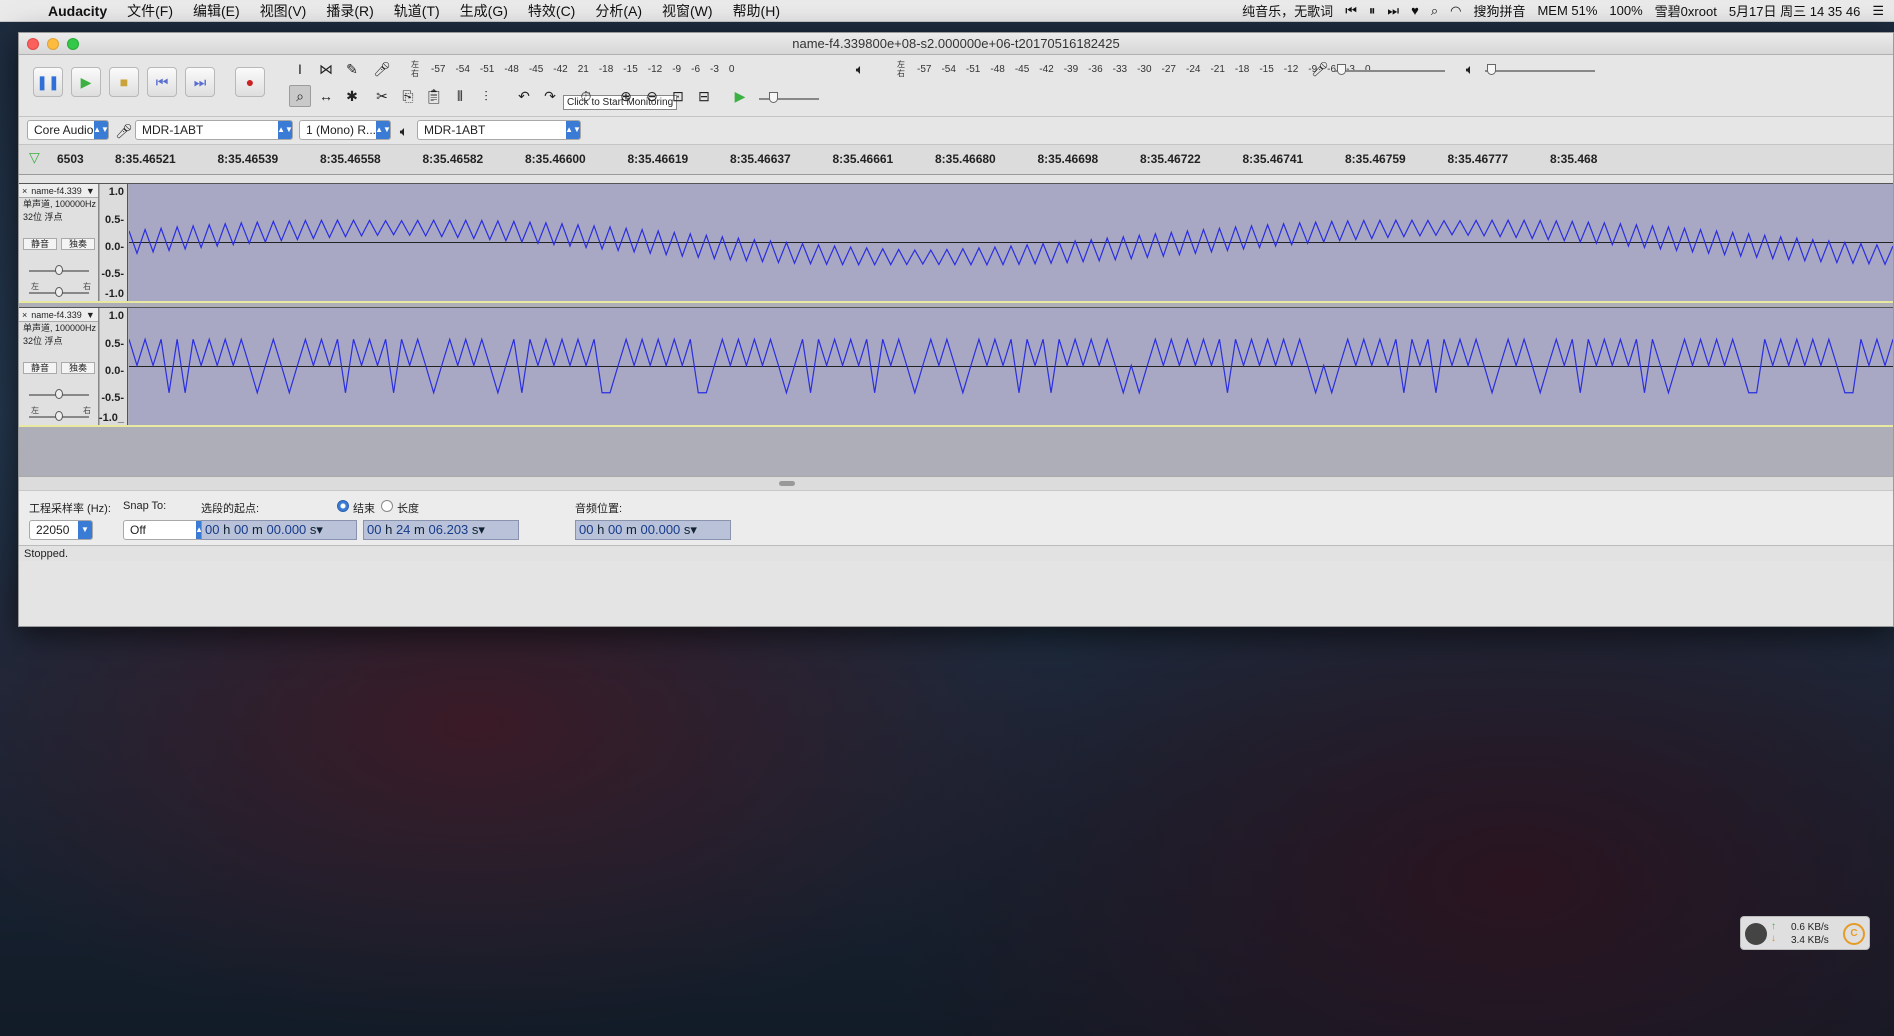 The width and height of the screenshot is (1894, 1036). Describe the element at coordinates (1795, 10) in the screenshot. I see `clock: 5月17日 周三 14 35 46` at that location.